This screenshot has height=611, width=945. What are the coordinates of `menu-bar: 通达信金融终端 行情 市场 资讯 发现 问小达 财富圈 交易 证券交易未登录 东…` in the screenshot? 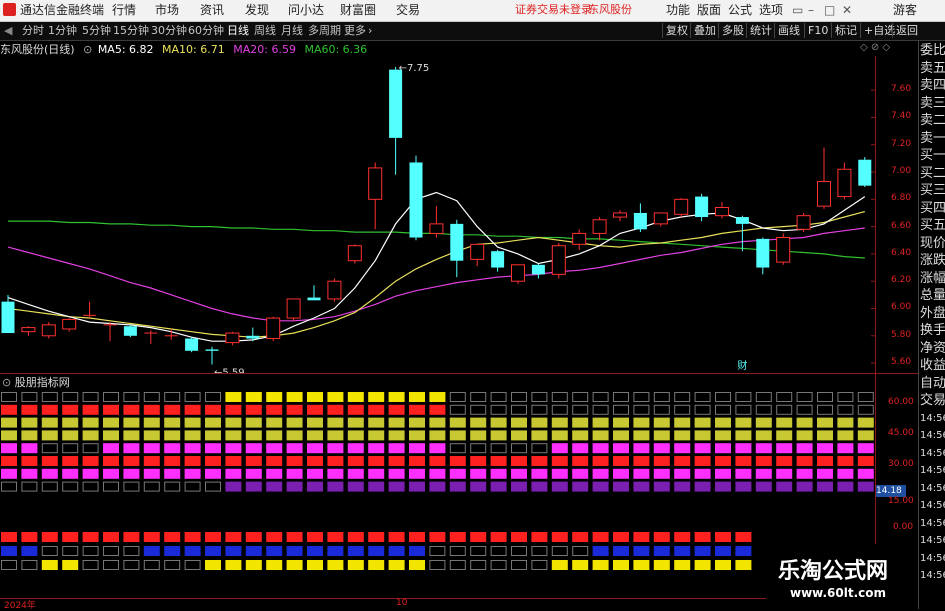 It's located at (472, 11).